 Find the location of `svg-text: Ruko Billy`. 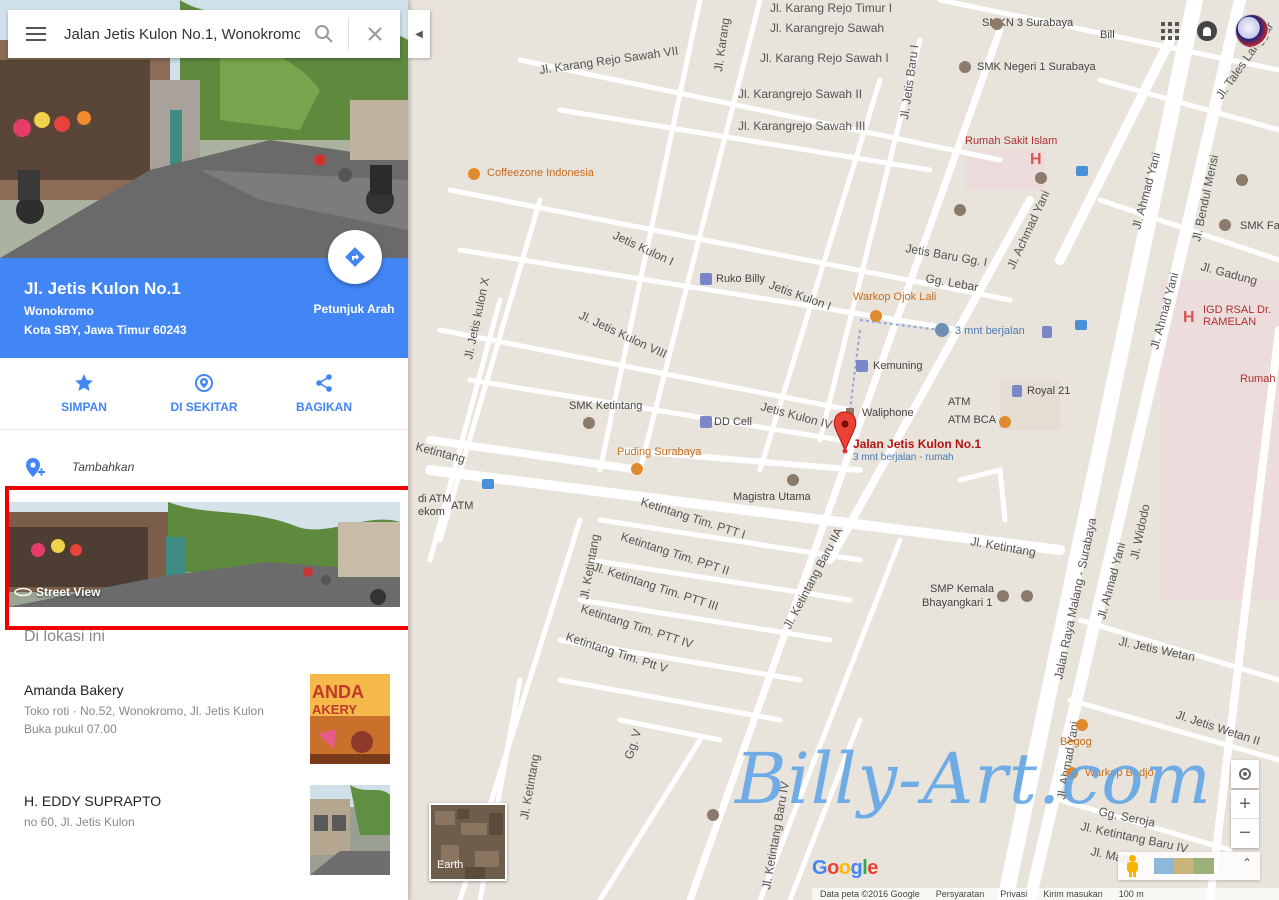

svg-text: Ruko Billy is located at coordinates (740, 279).